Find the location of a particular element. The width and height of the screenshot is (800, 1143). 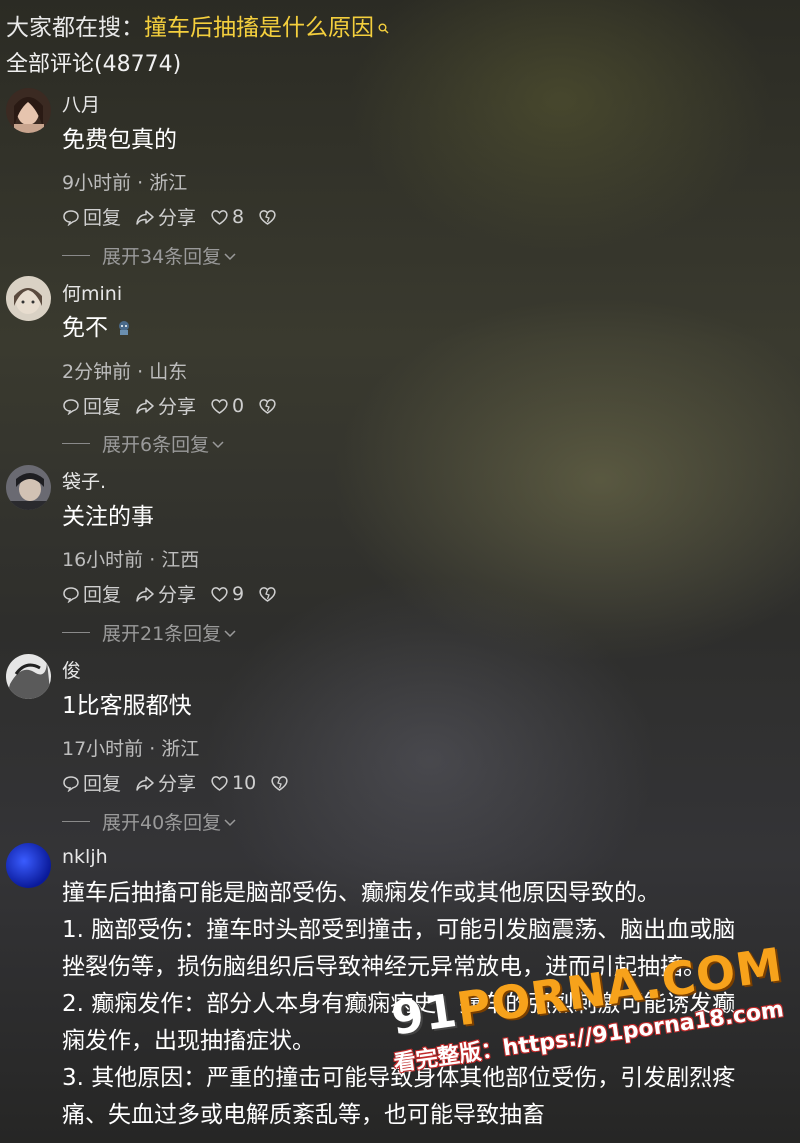

comment-username: 何mini is located at coordinates (92, 292).